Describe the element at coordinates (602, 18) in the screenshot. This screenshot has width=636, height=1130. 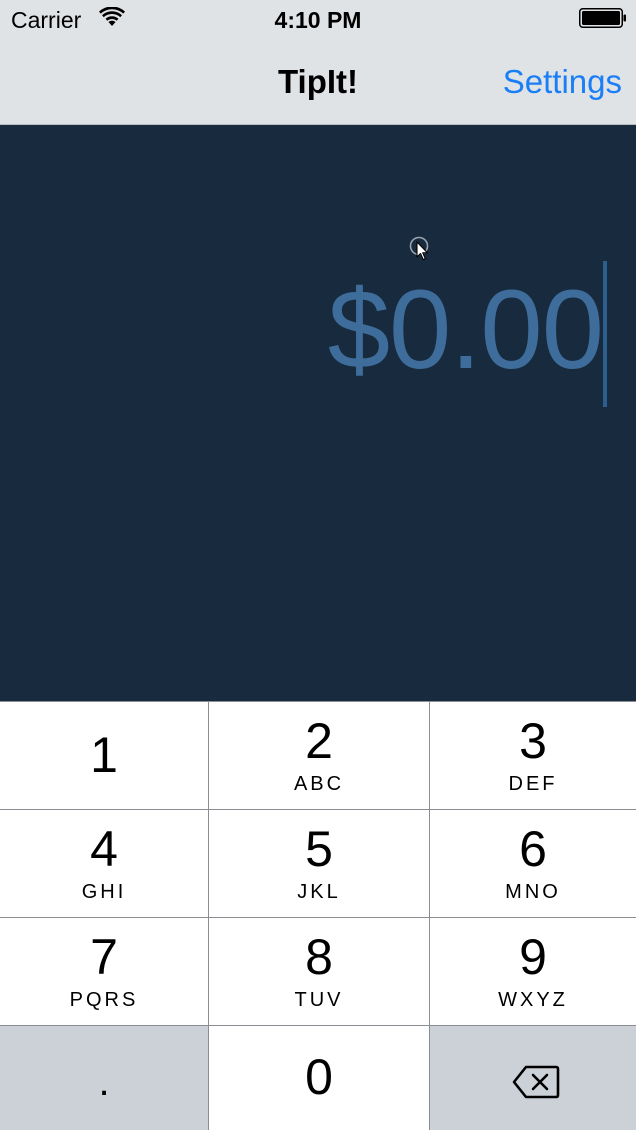
I see `battery-icon` at that location.